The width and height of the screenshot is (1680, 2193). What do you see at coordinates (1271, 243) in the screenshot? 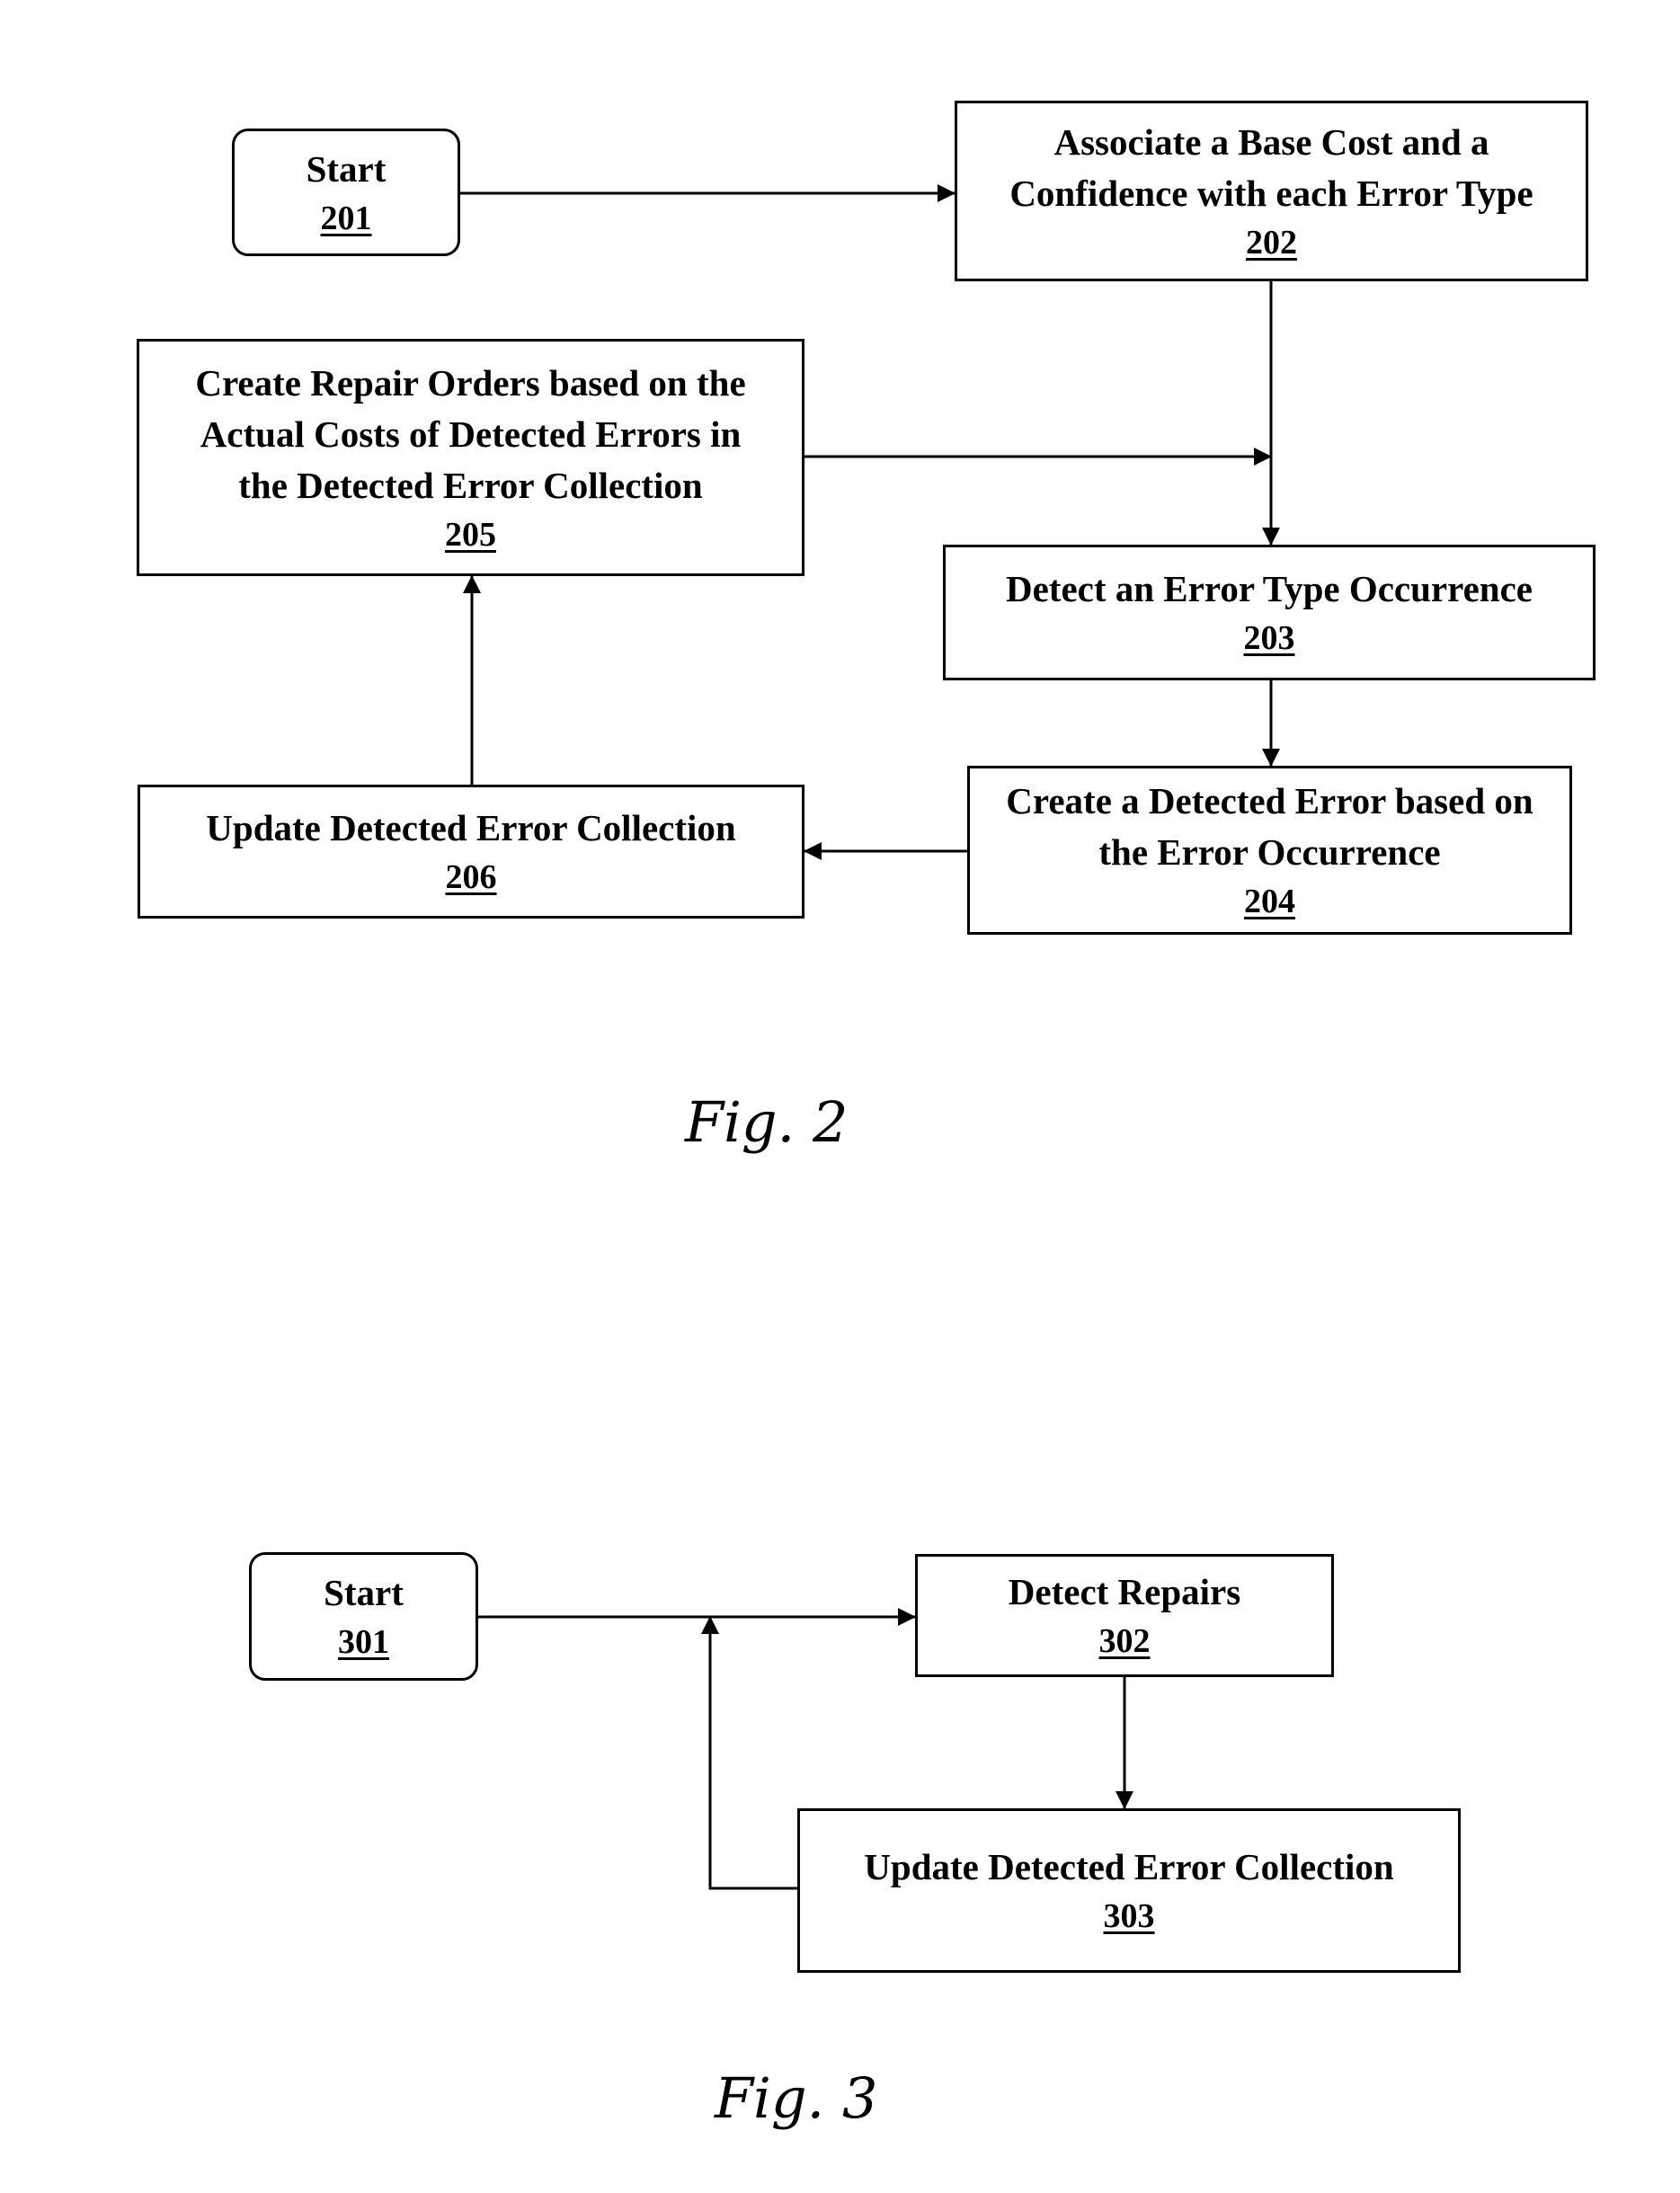
I see `node-ref: 202` at bounding box center [1271, 243].